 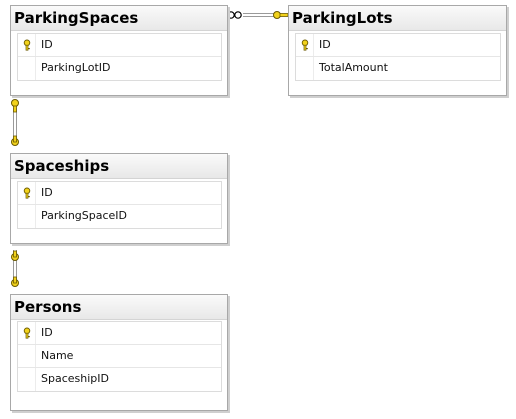 I want to click on column-list: ID Name SpaceshipID, so click(x=119, y=356).